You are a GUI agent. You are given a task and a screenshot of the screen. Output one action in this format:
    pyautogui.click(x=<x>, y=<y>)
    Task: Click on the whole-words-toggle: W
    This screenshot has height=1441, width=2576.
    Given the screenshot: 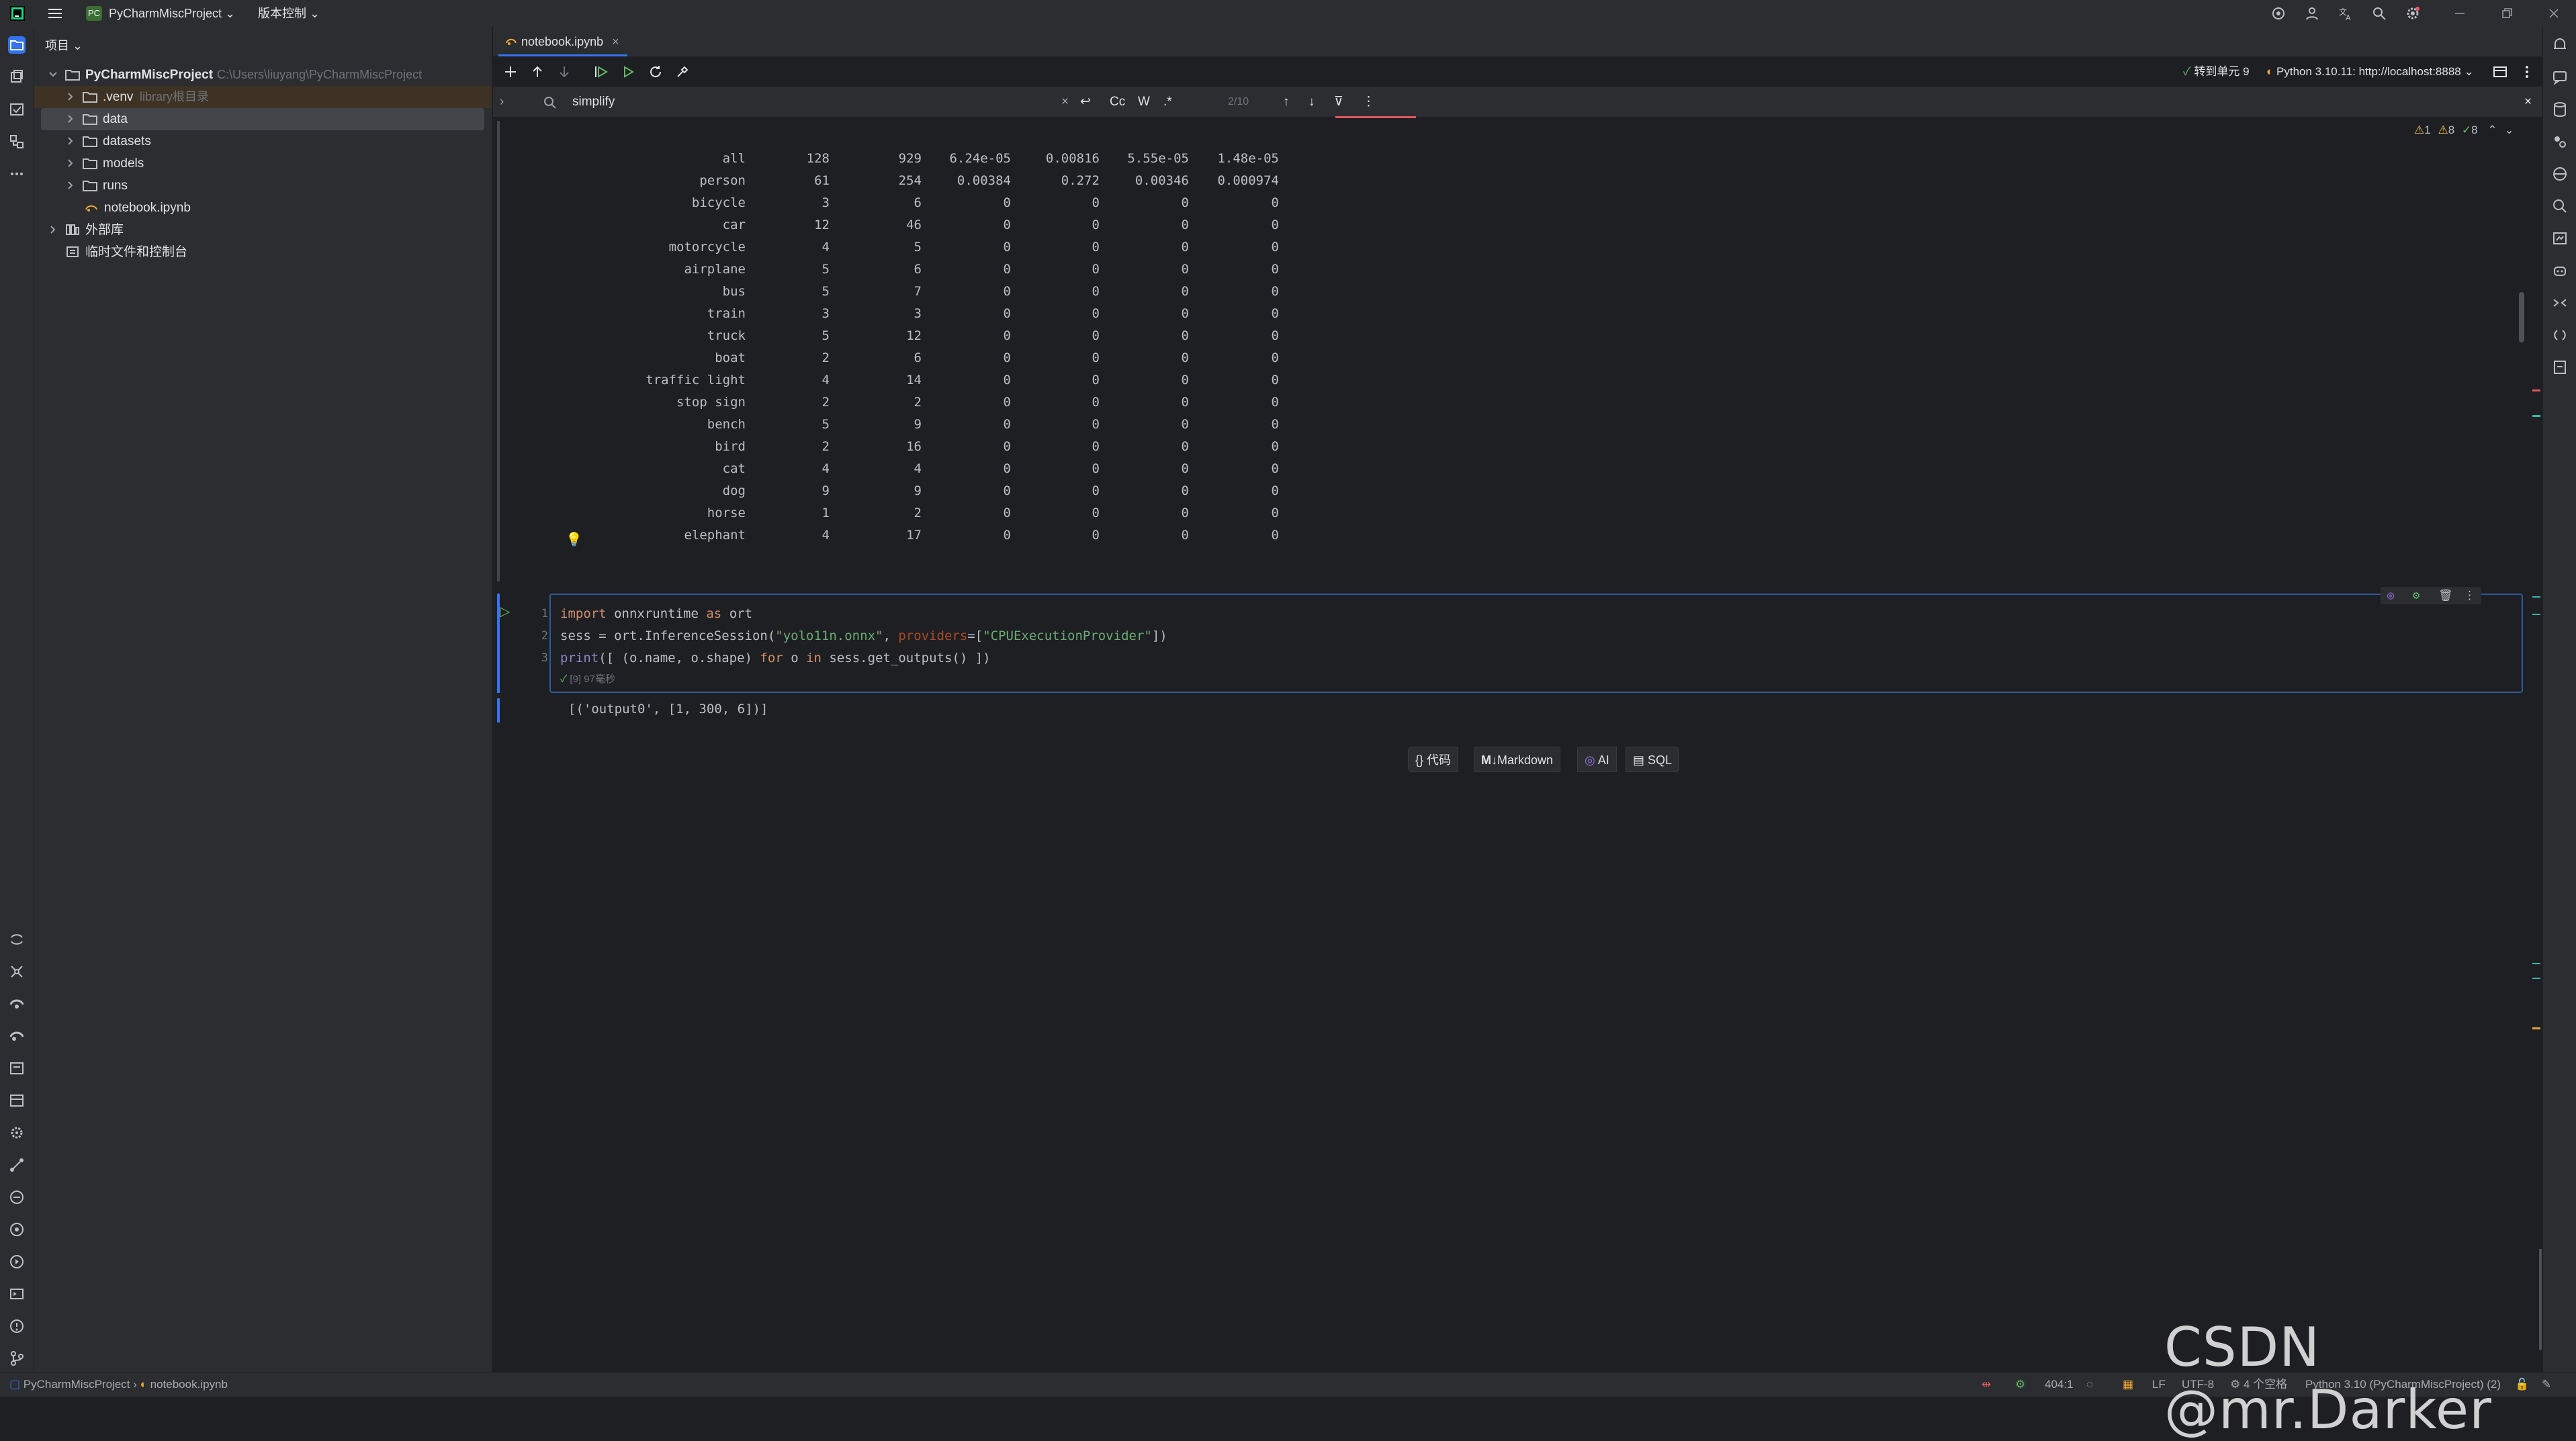 What is the action you would take?
    pyautogui.click(x=1144, y=102)
    